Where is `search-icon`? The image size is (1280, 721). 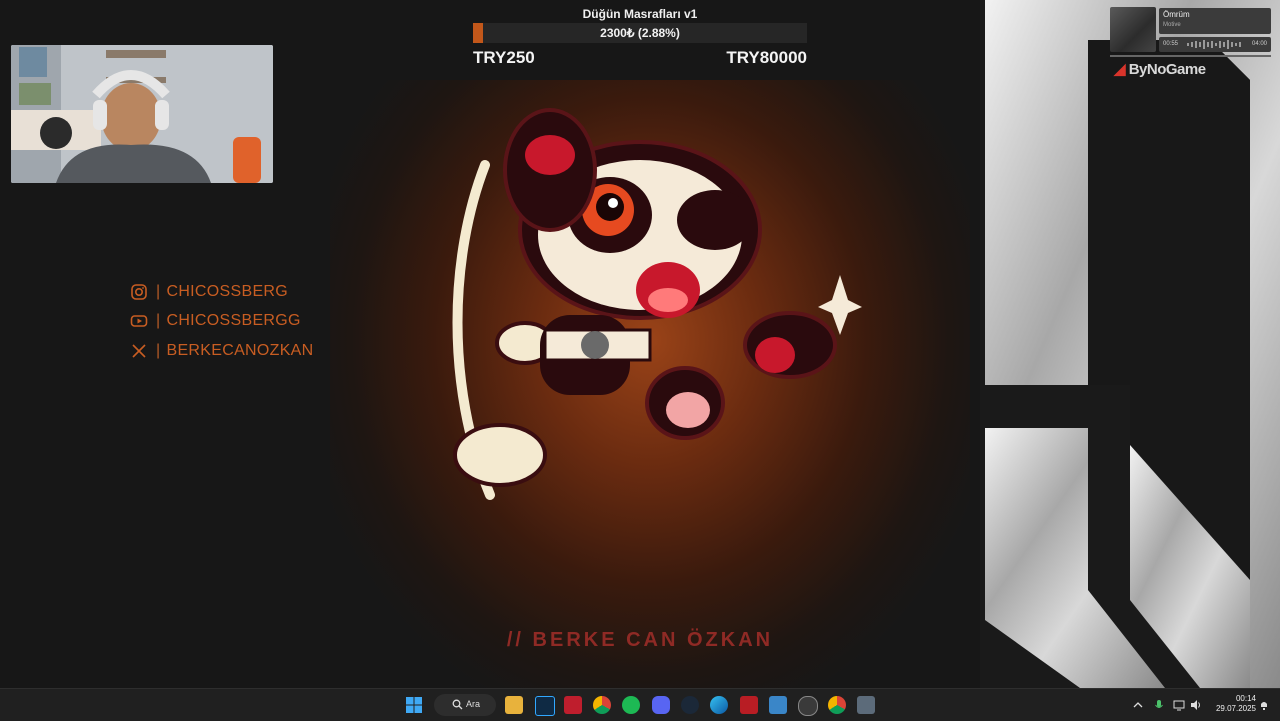 search-icon is located at coordinates (457, 704).